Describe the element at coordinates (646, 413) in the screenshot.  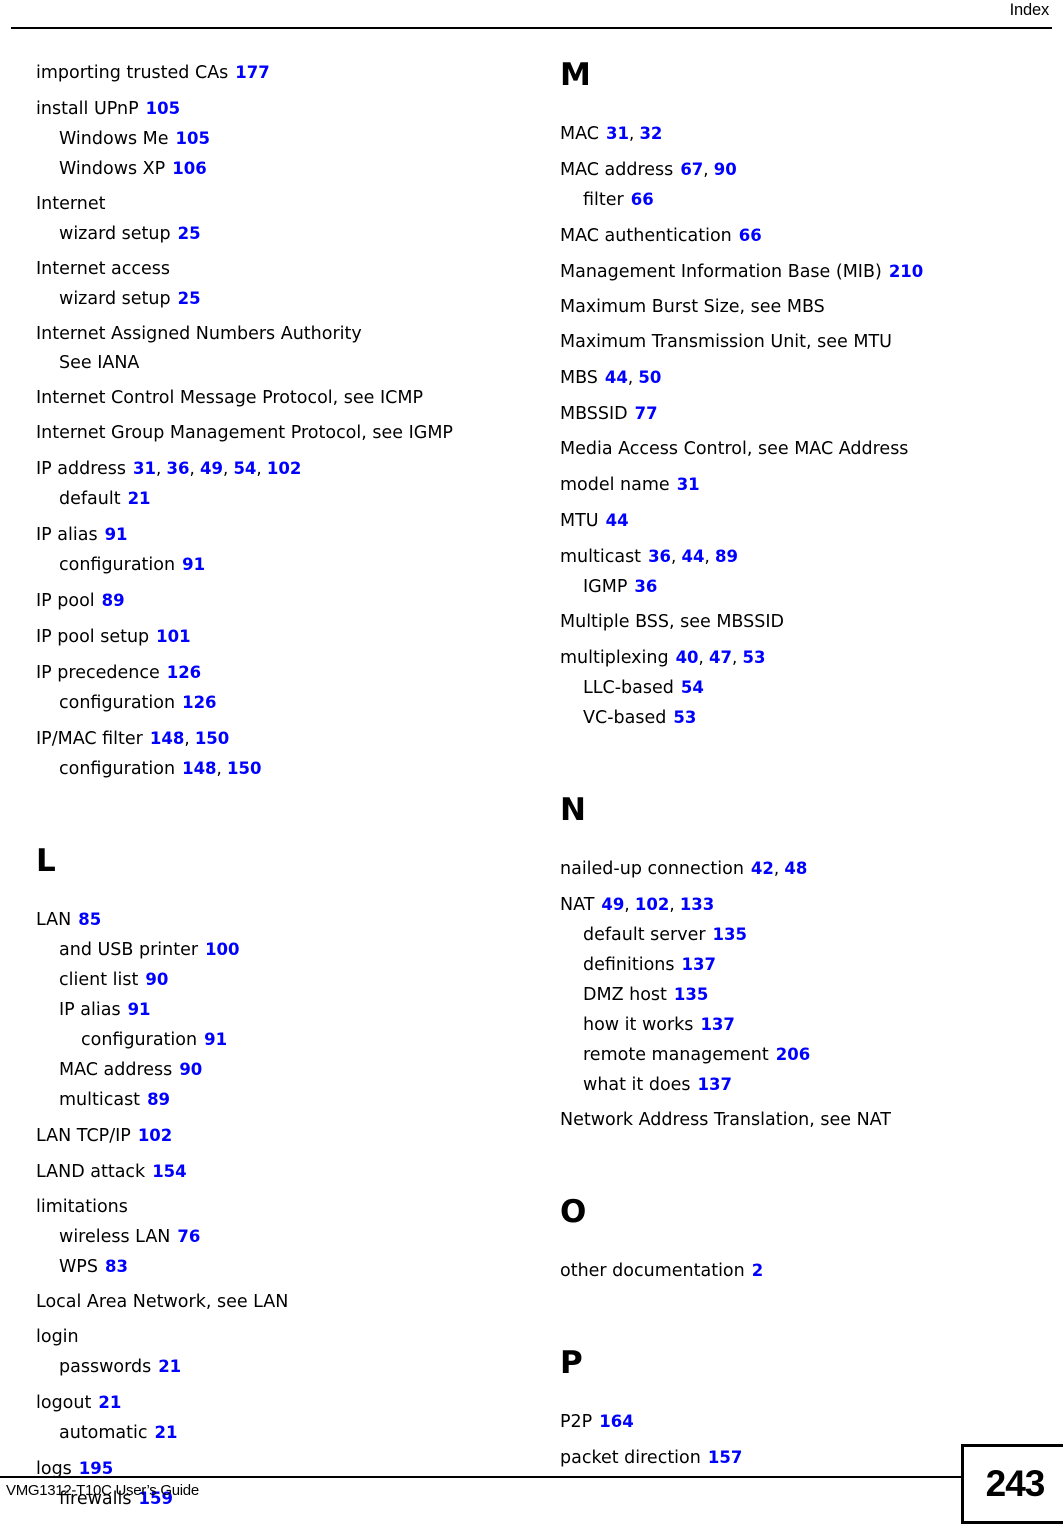
I see `page-reference-link: 77` at that location.